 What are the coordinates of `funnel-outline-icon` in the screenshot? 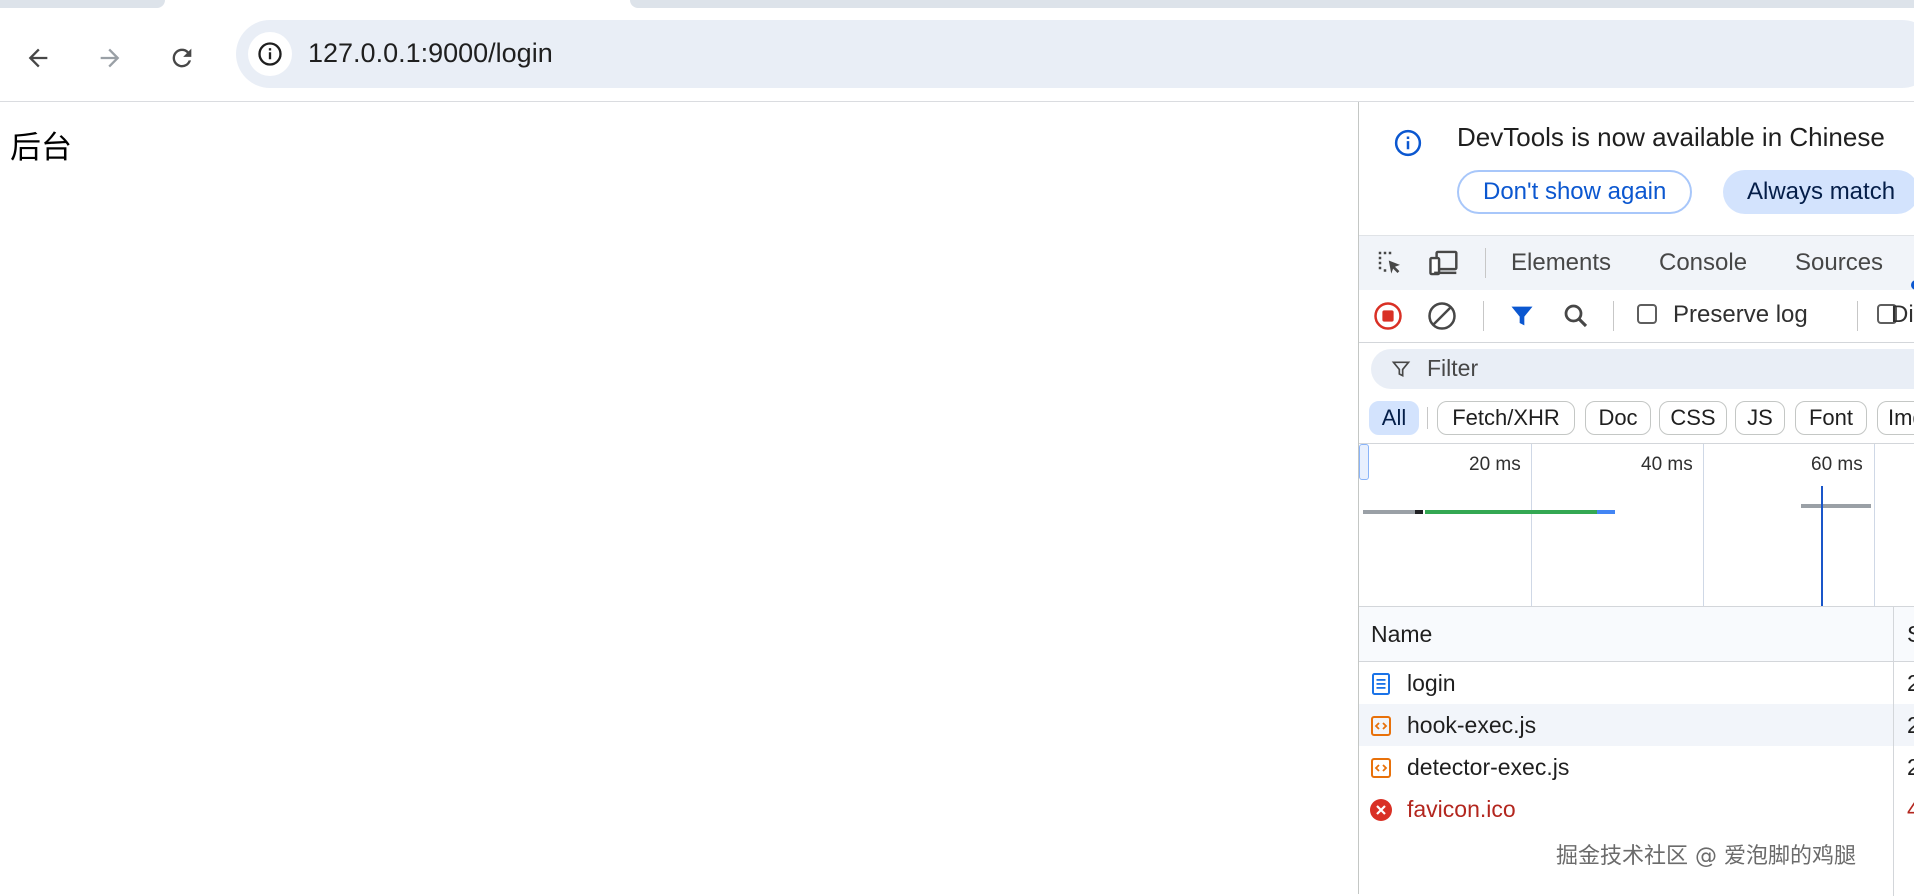 It's located at (1401, 369).